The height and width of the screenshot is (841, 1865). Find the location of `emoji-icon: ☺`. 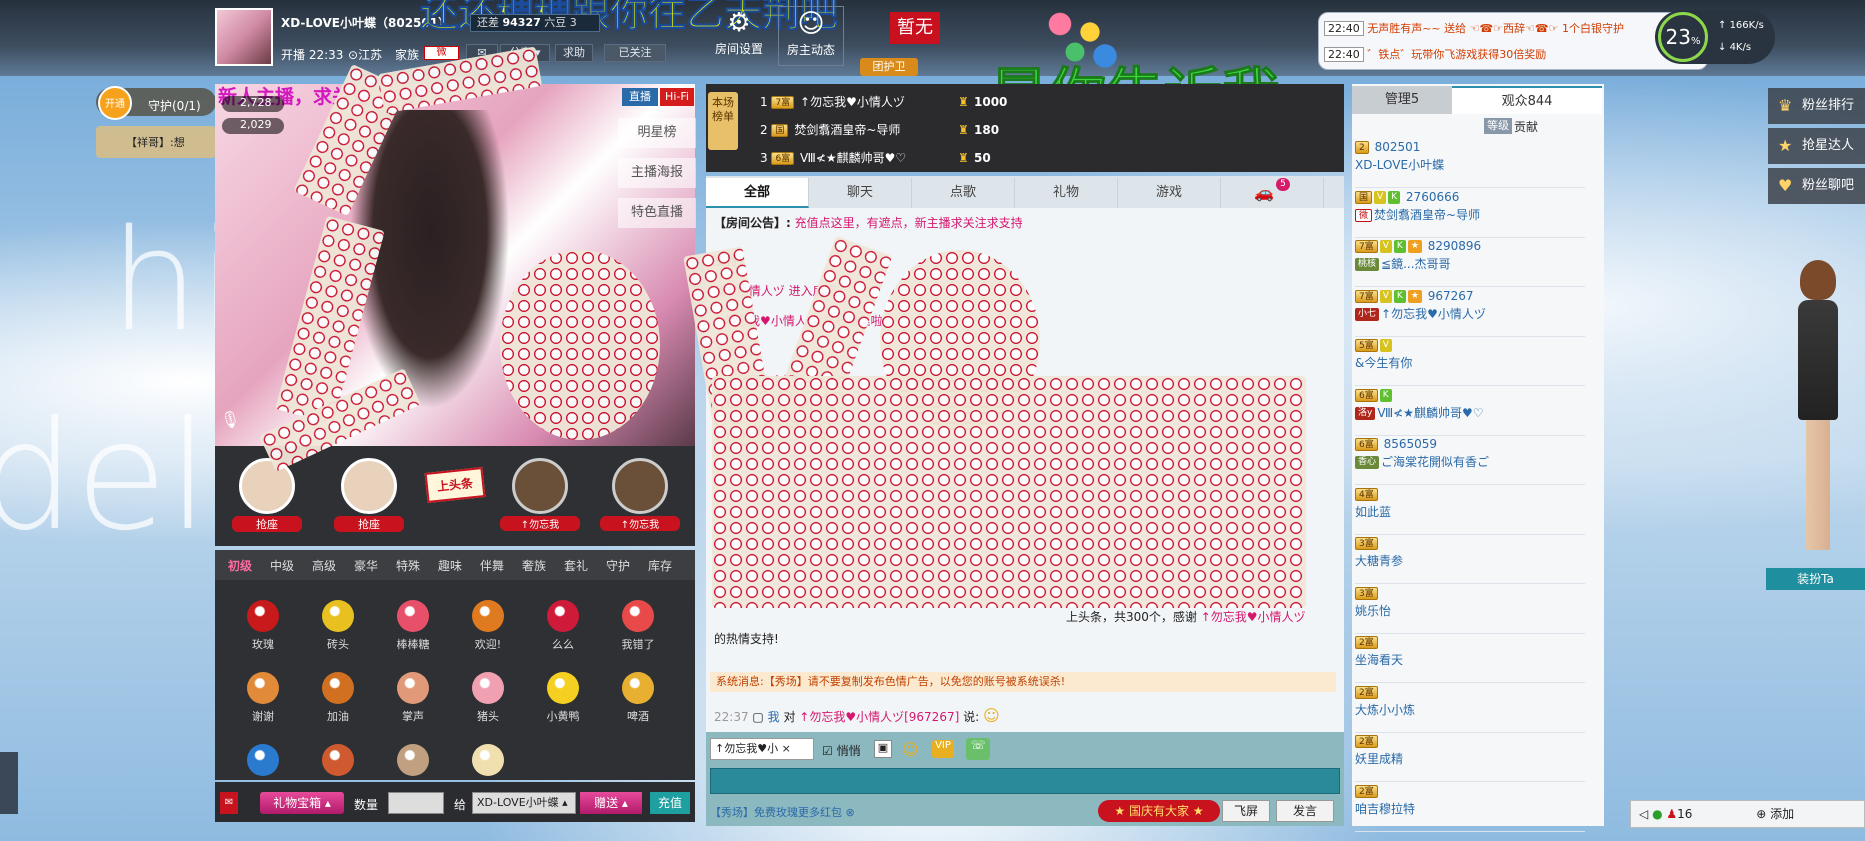

emoji-icon: ☺ is located at coordinates (911, 749).